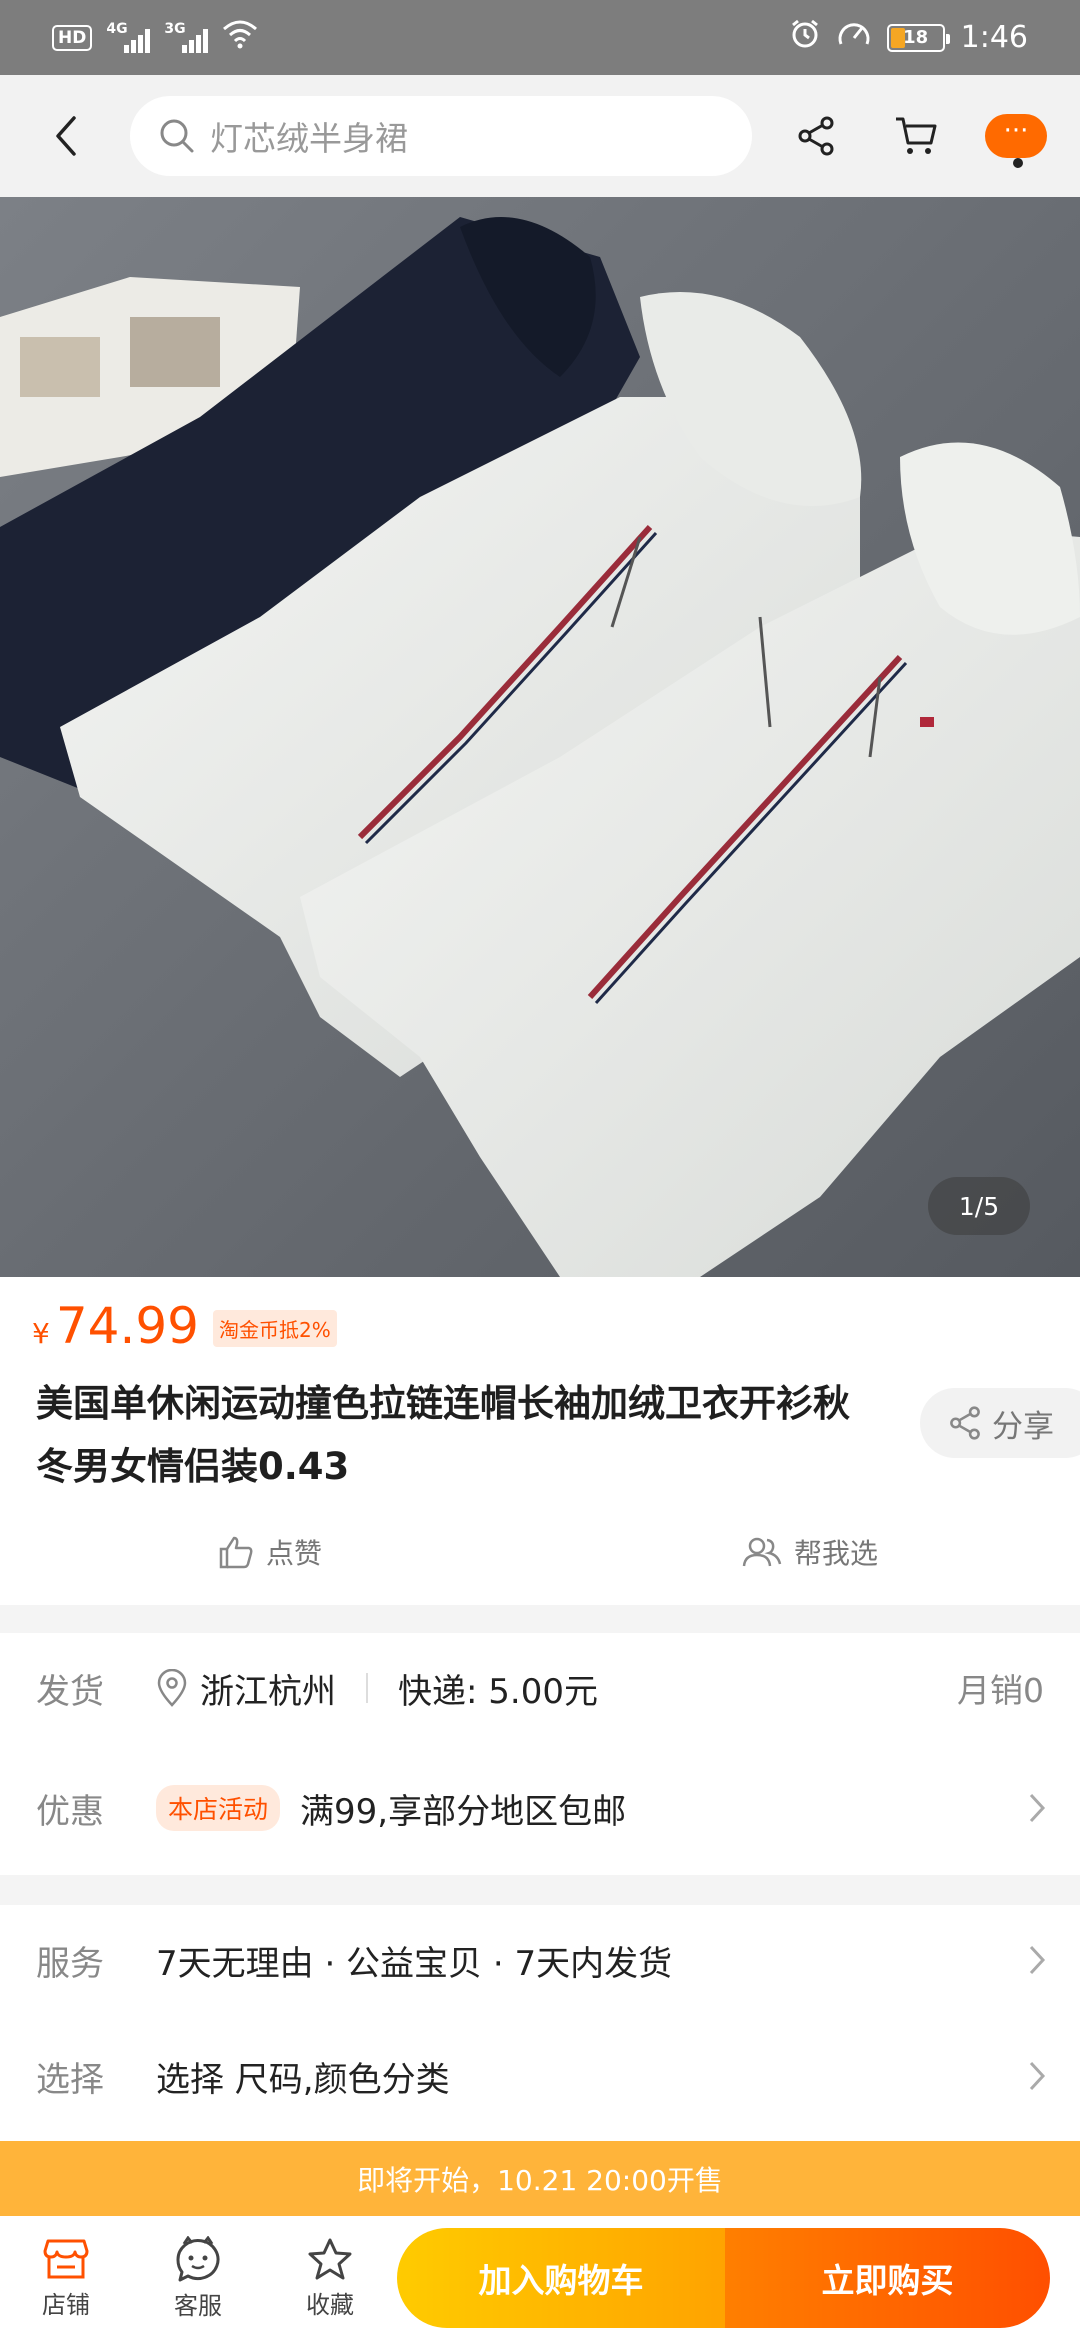  What do you see at coordinates (70, 1691) in the screenshot?
I see `shipping-label: 发货` at bounding box center [70, 1691].